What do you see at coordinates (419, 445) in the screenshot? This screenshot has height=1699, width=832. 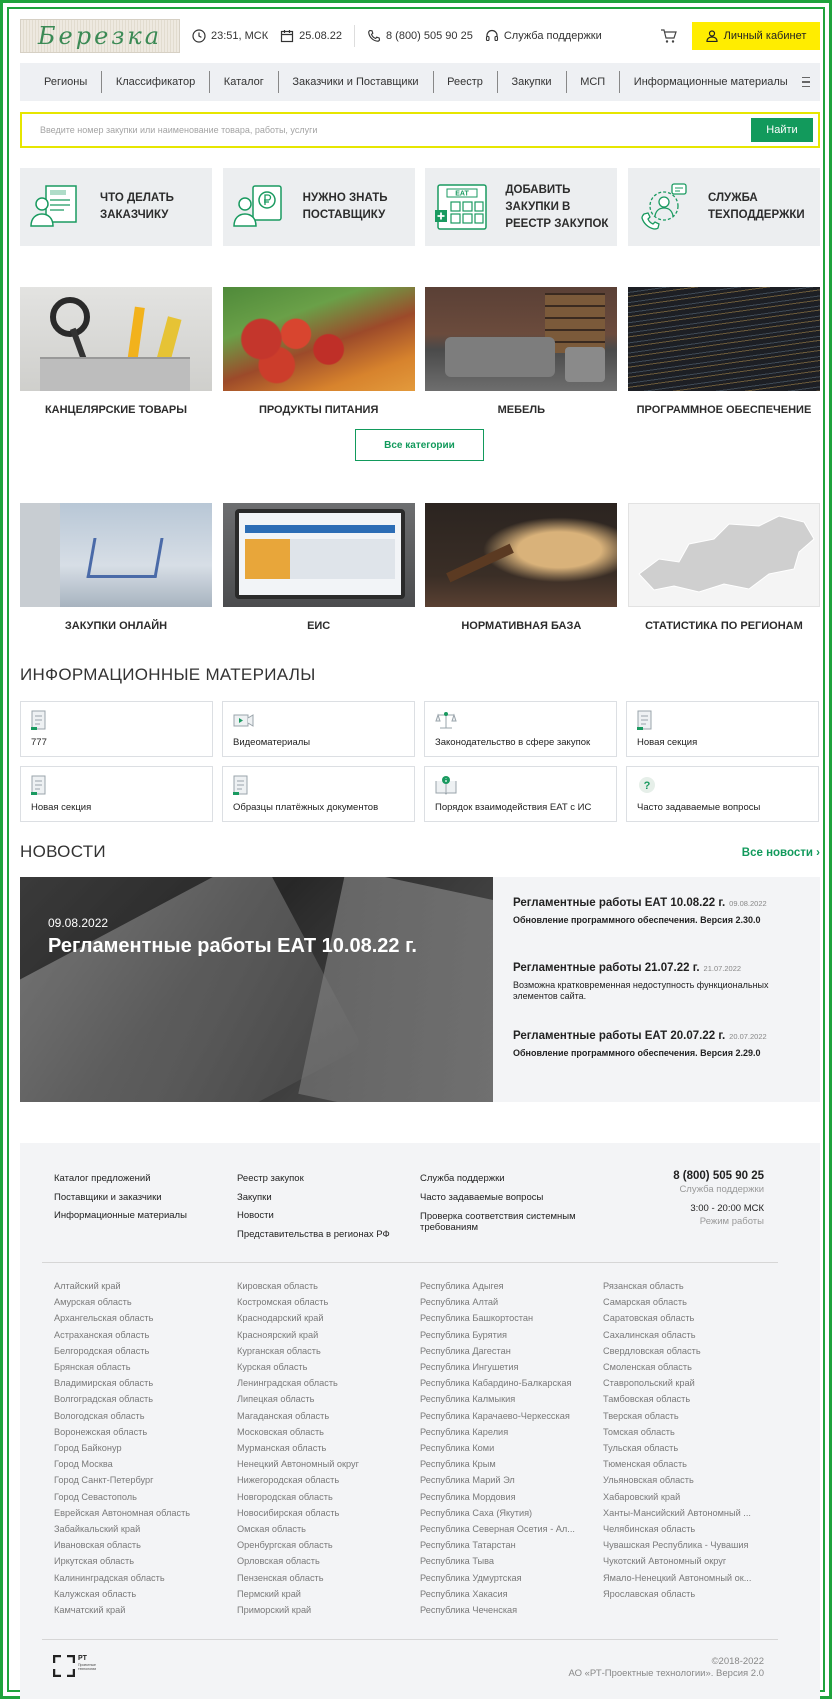 I see `all-categories-button: Все категории` at bounding box center [419, 445].